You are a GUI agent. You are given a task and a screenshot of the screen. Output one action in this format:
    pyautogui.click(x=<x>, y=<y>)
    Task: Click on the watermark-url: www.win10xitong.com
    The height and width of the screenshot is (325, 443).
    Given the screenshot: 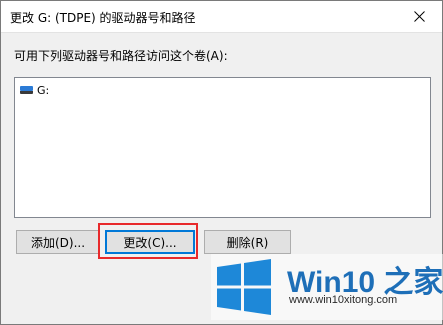 What is the action you would take?
    pyautogui.click(x=343, y=300)
    